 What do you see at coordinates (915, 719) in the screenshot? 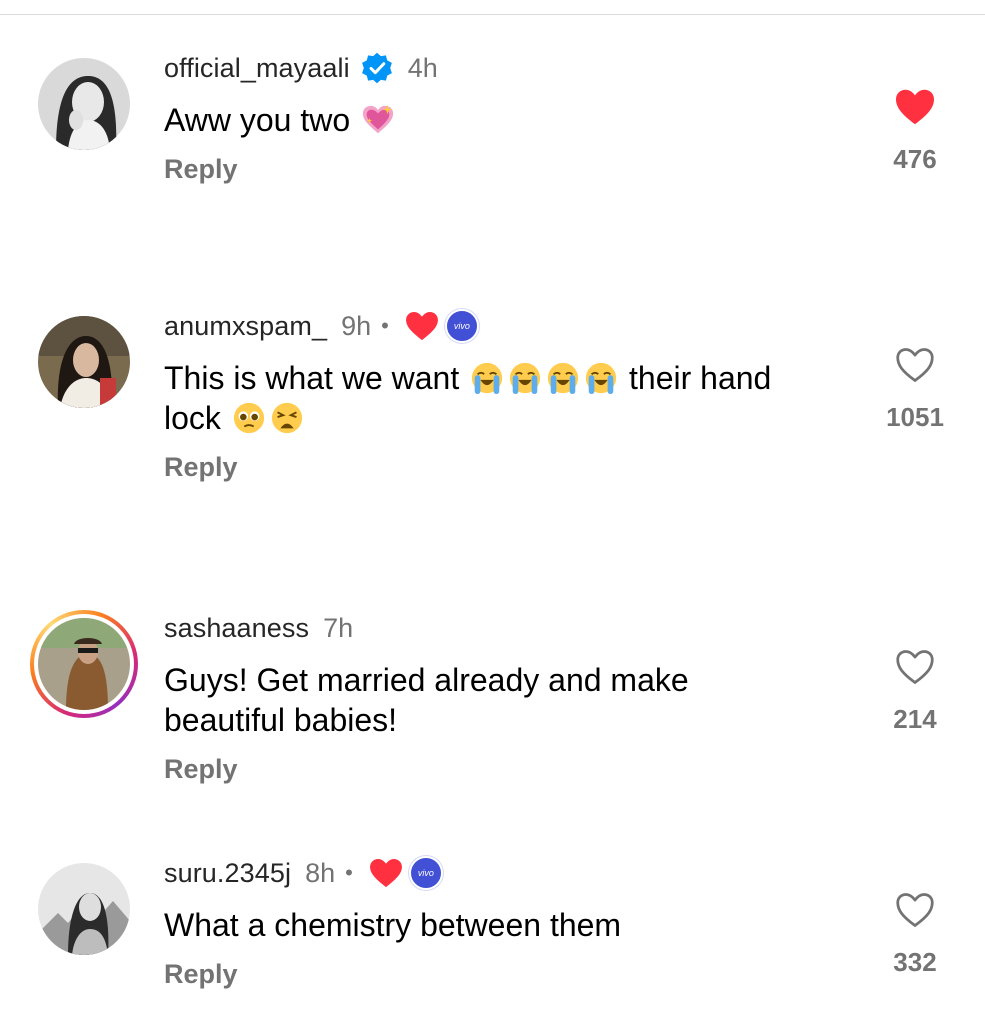
I see `like-count: 214` at bounding box center [915, 719].